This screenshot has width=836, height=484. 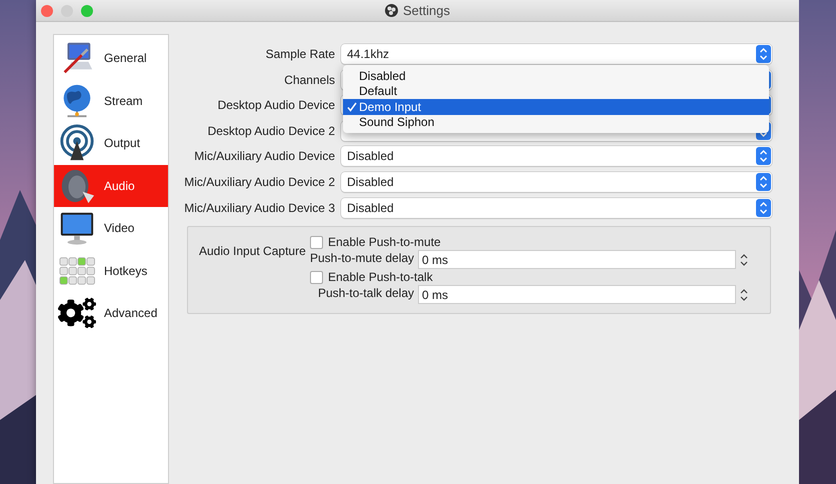 What do you see at coordinates (67, 10) in the screenshot?
I see `minimize-button` at bounding box center [67, 10].